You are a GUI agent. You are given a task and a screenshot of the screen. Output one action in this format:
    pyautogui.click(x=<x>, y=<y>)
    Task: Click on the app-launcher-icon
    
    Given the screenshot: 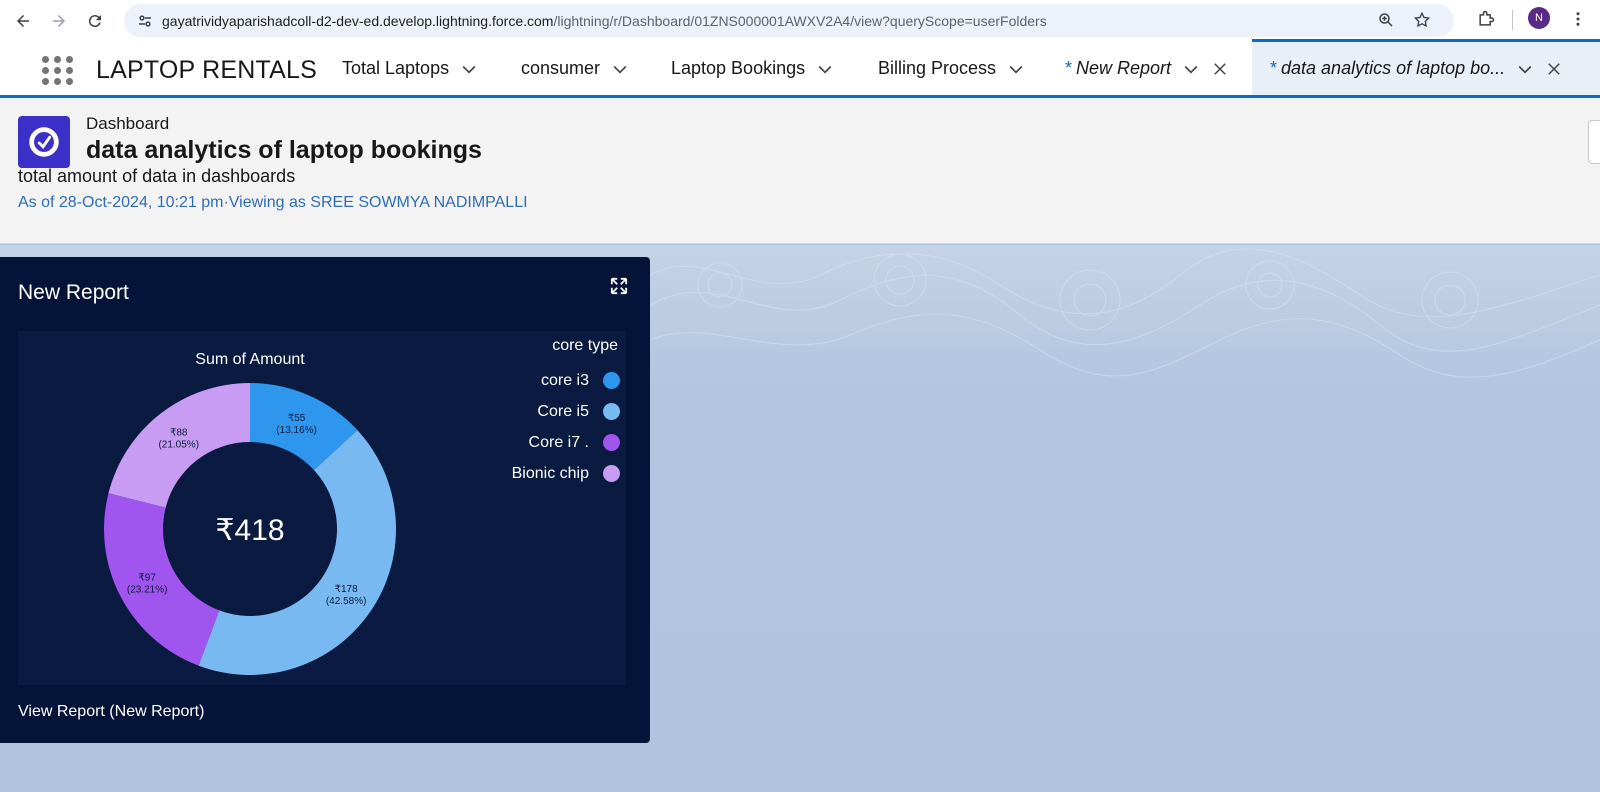 What is the action you would take?
    pyautogui.click(x=58, y=70)
    